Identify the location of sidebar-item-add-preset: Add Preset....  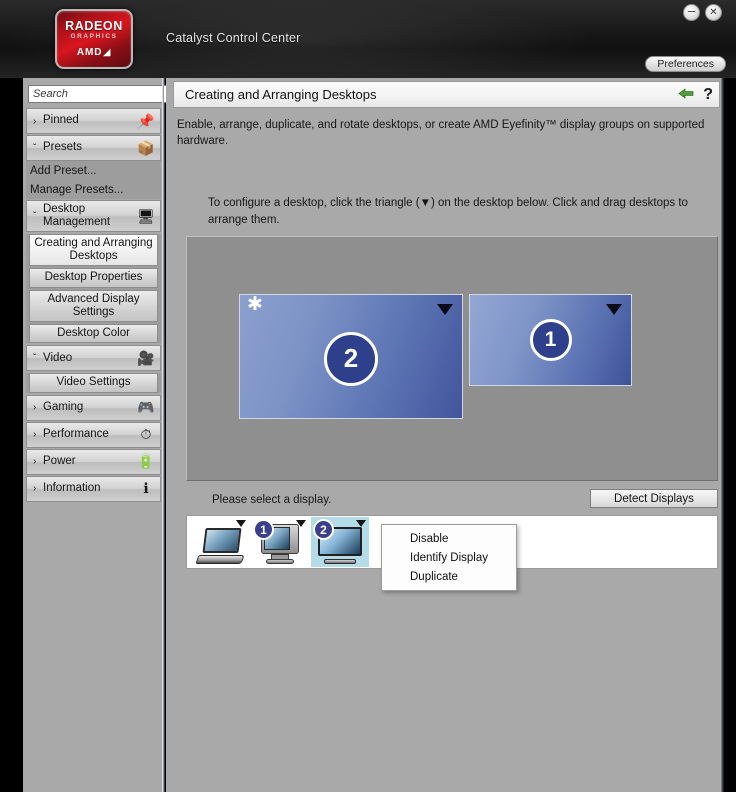
(93, 170).